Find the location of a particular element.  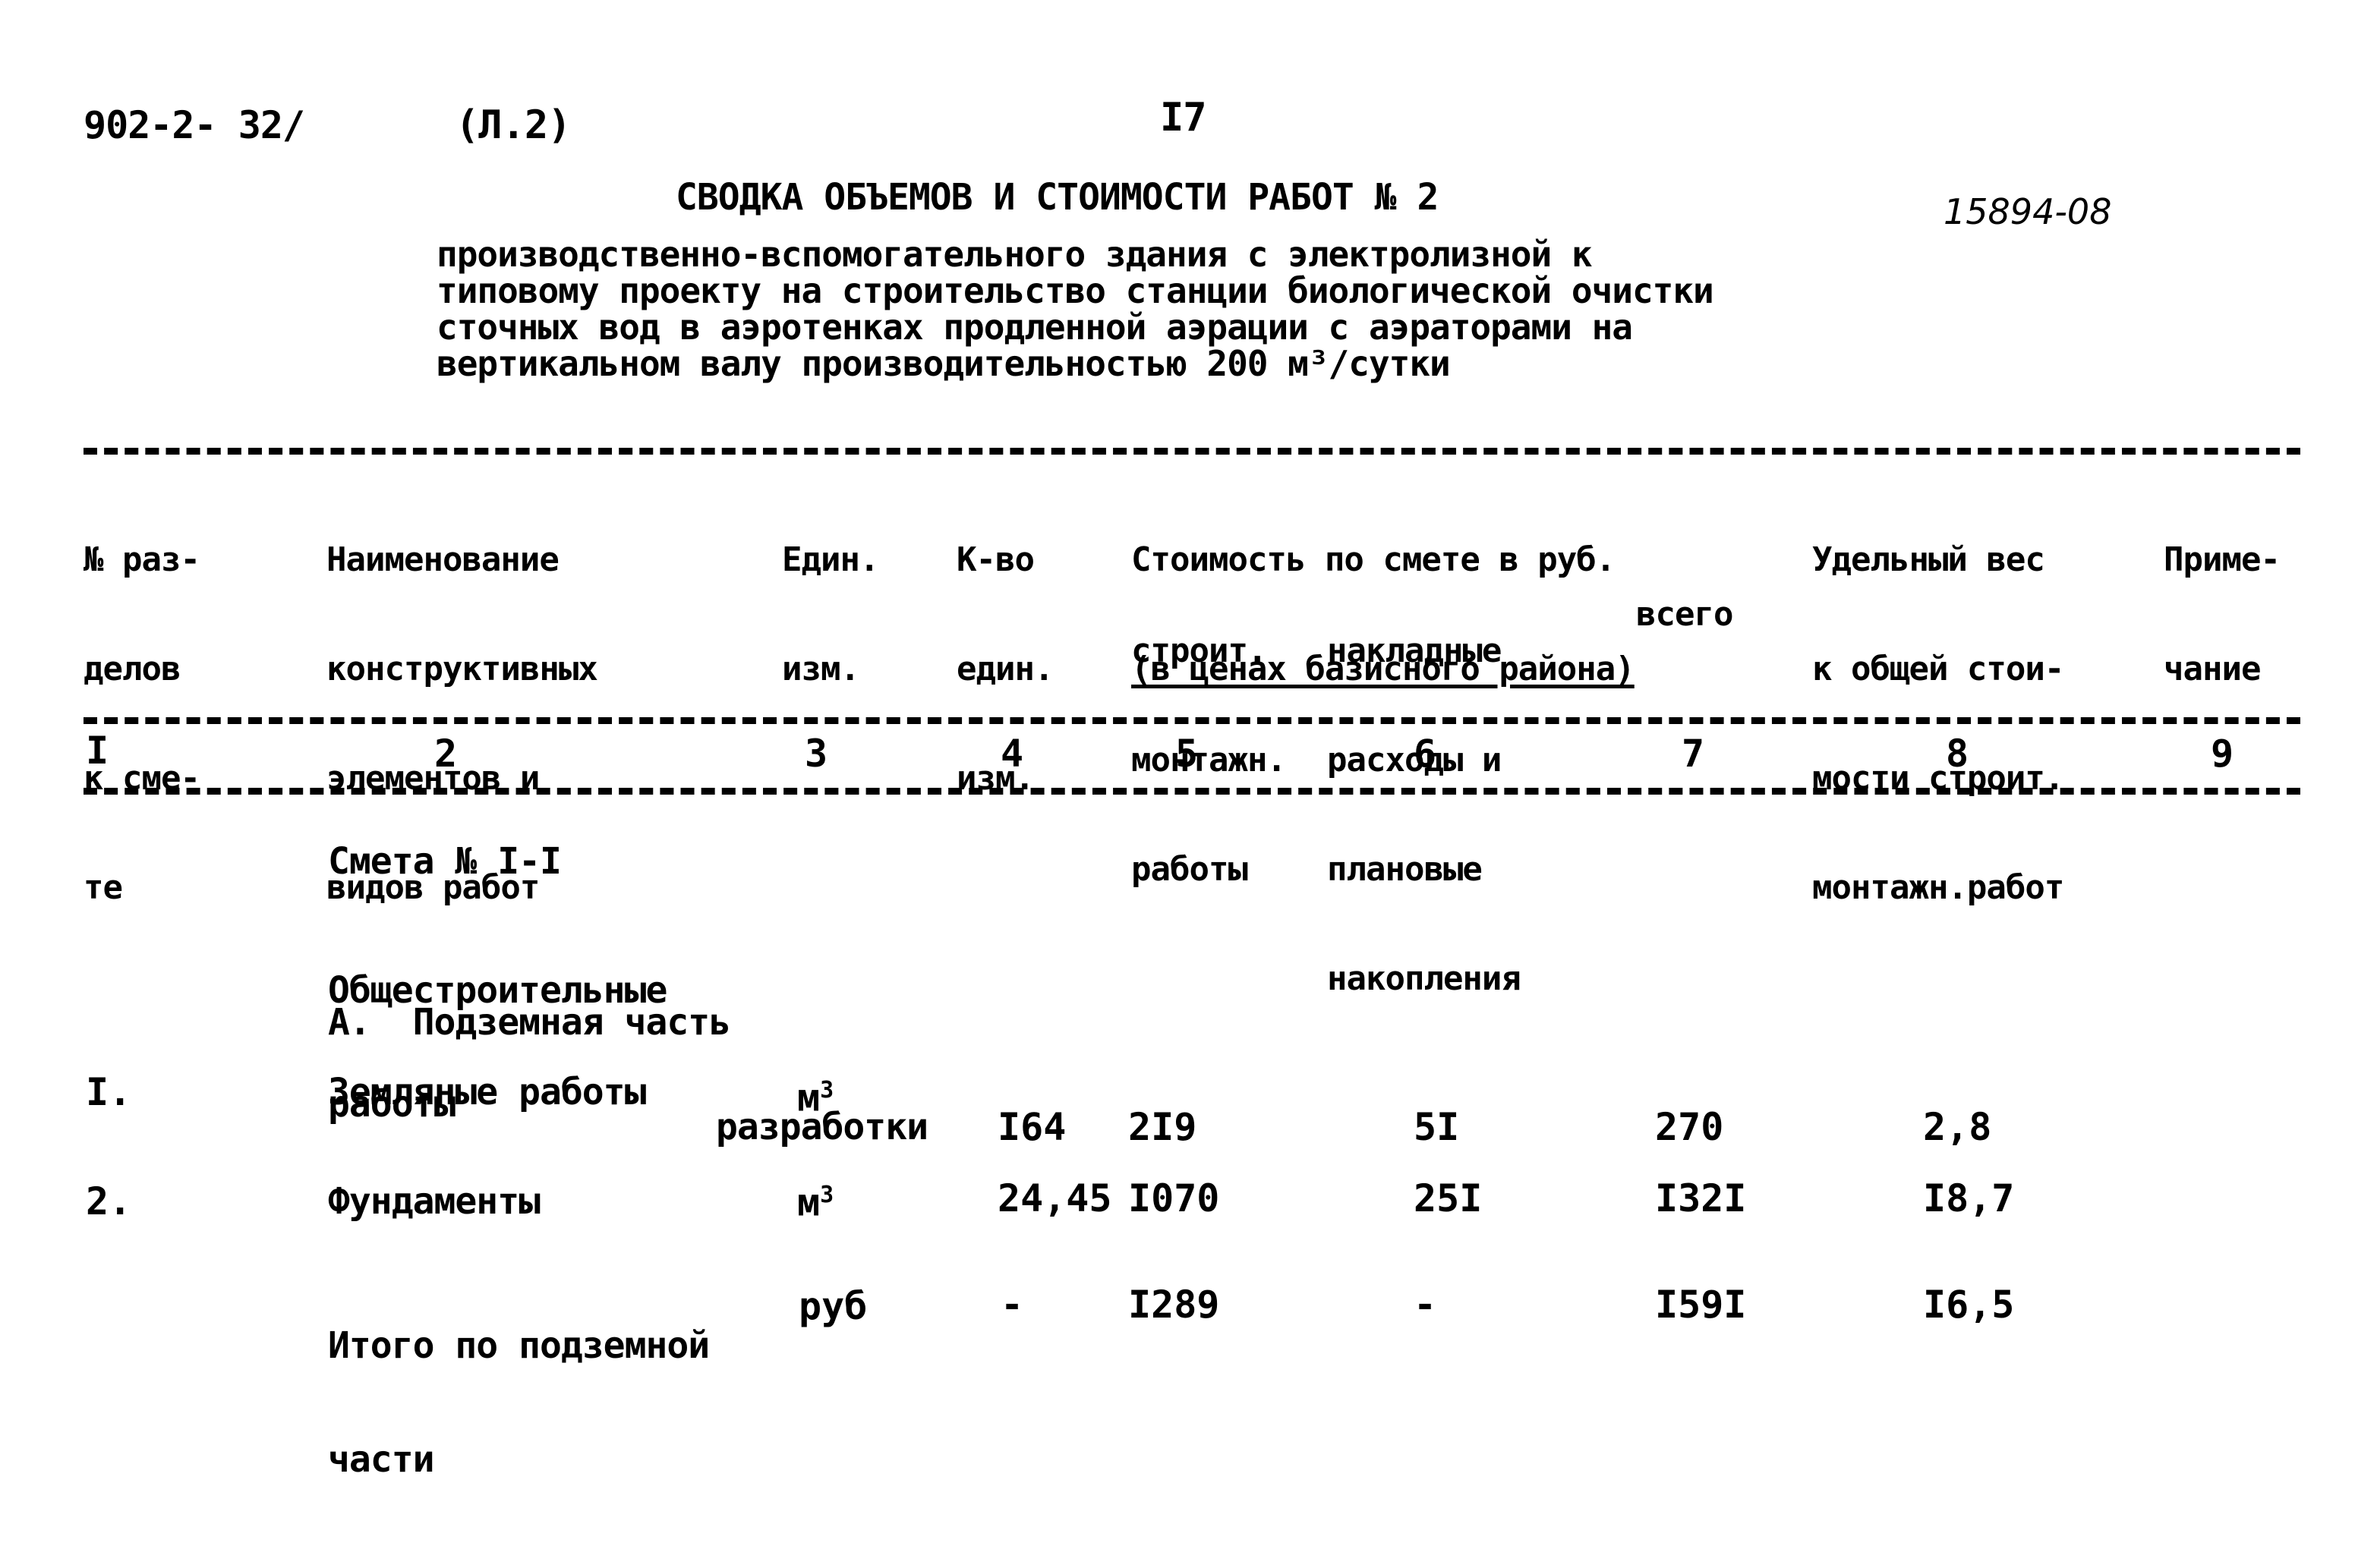

header-line: те is located at coordinates (103, 887).